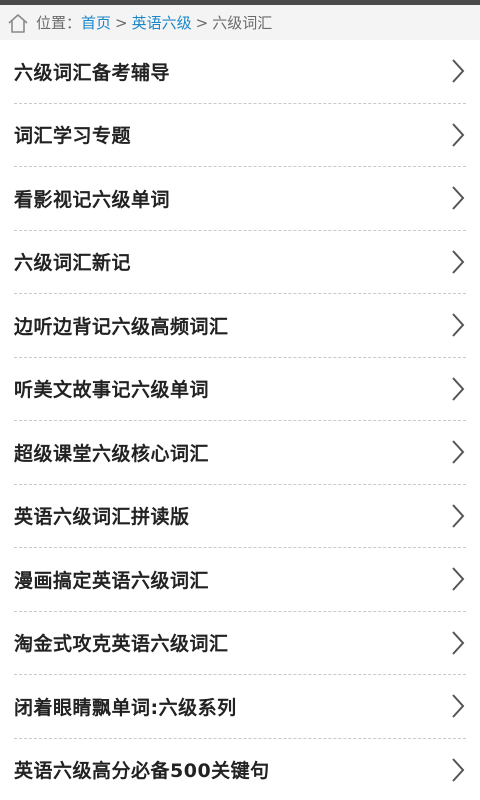  What do you see at coordinates (112, 580) in the screenshot?
I see `list-item-label: 漫画搞定英语六级词汇` at bounding box center [112, 580].